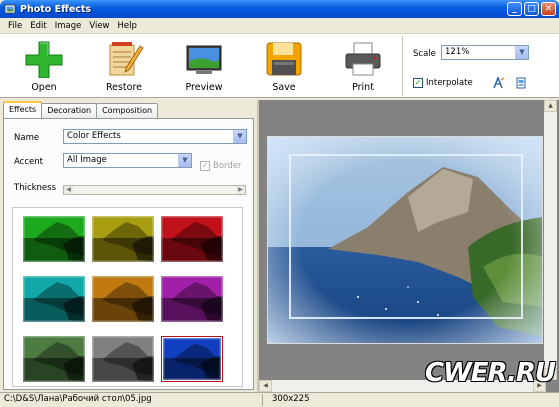 This screenshot has height=407, width=559. Describe the element at coordinates (204, 87) in the screenshot. I see `preview-label: Preview` at that location.